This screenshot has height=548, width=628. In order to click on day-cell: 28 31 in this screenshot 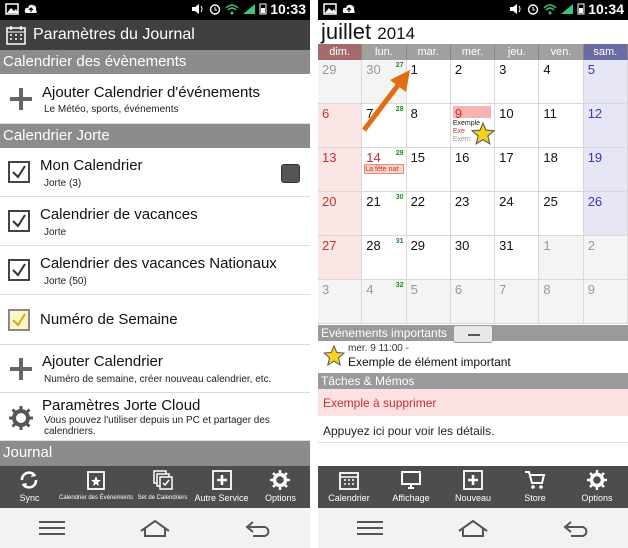, I will do `click(384, 258)`.